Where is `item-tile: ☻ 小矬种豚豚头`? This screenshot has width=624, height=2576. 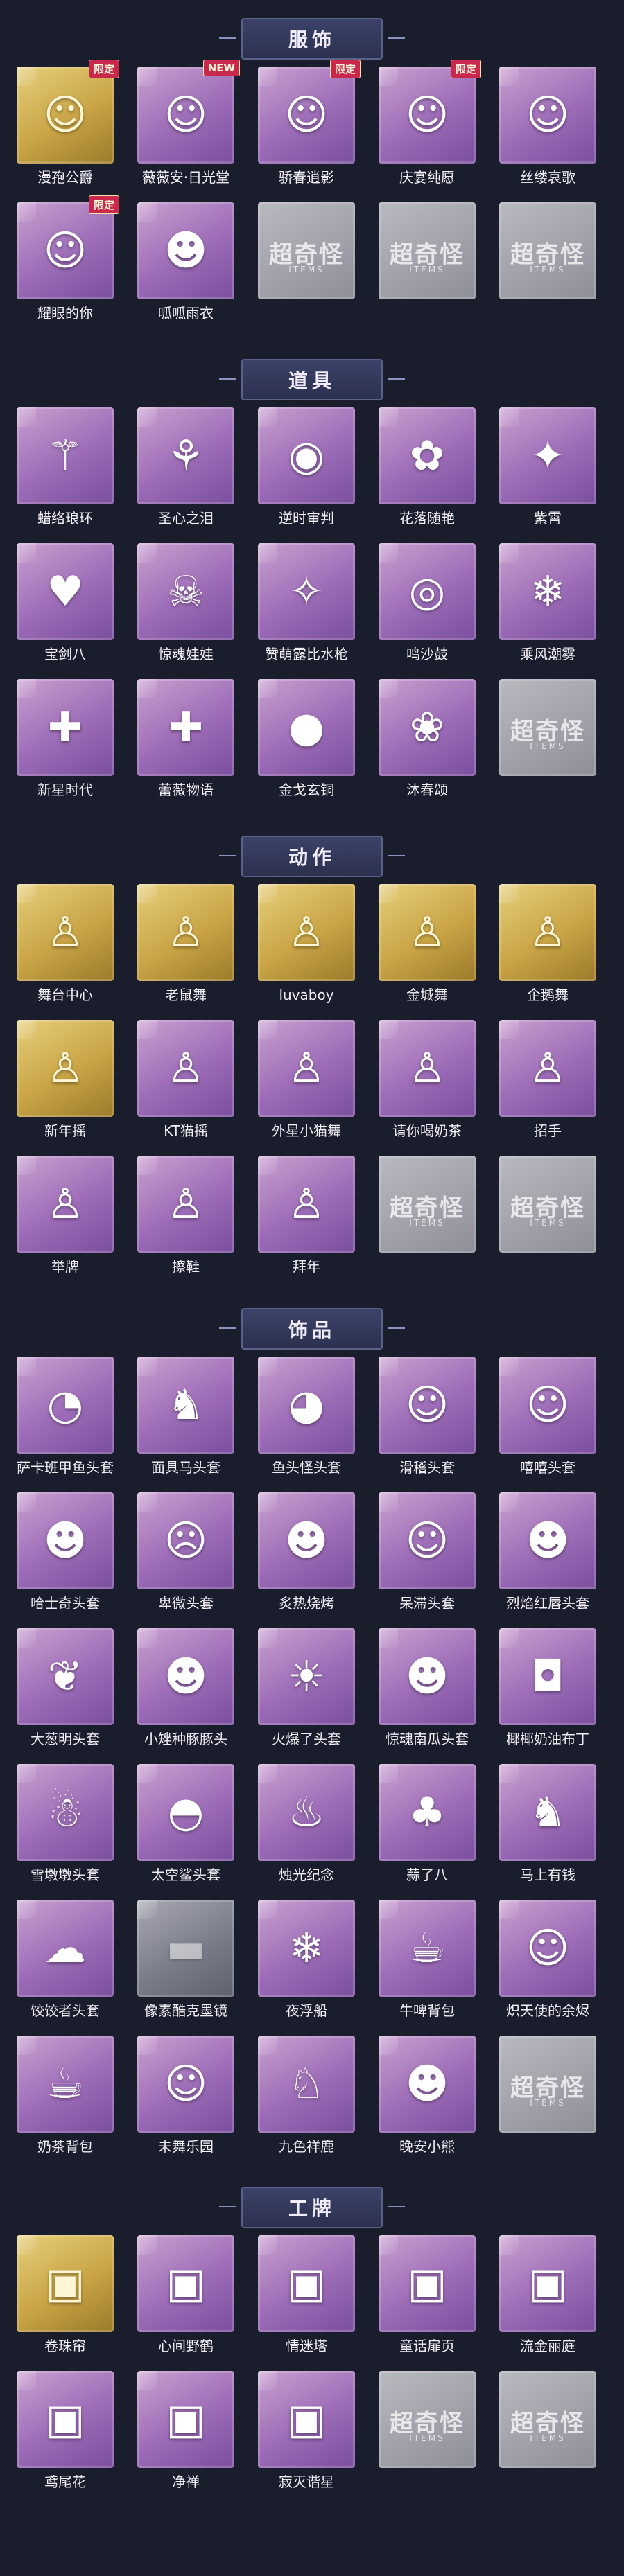
item-tile: ☻ 小矬种豚豚头 is located at coordinates (185, 1688).